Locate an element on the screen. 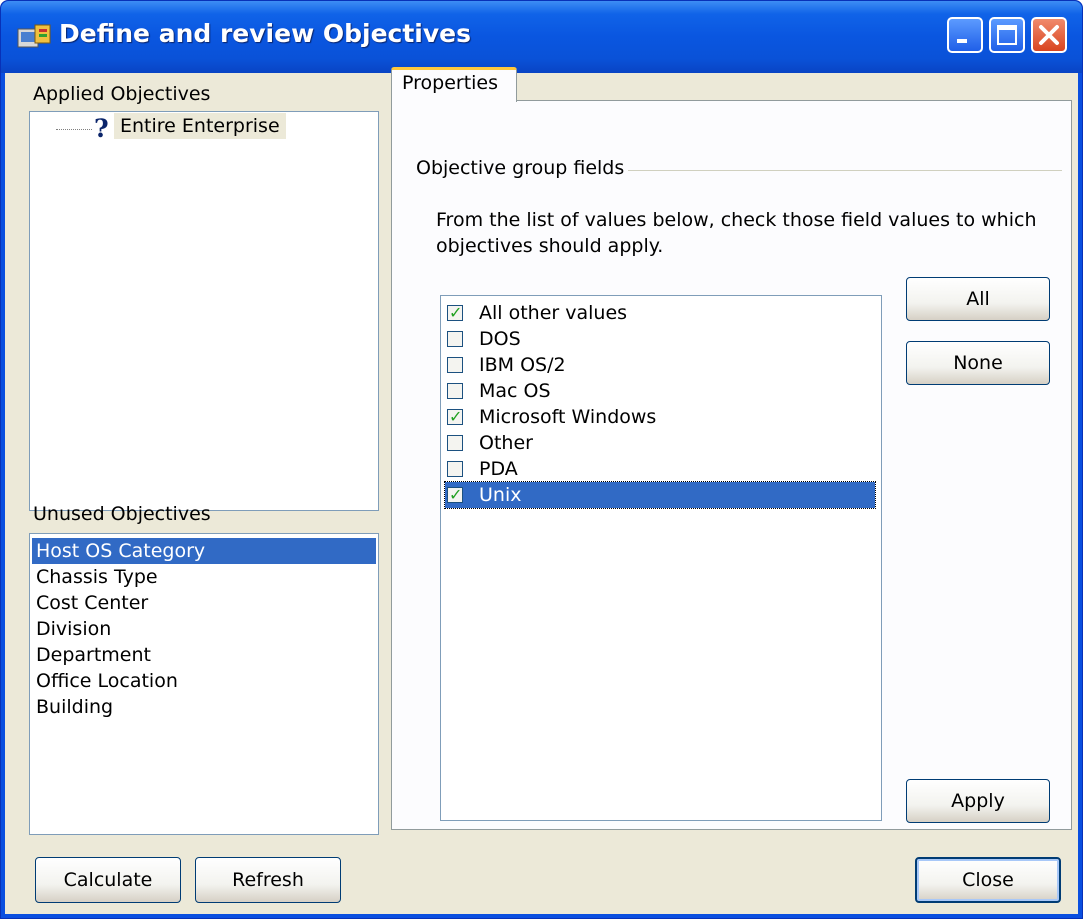  tree-node-entire-enterprise: Entire Enterprise is located at coordinates (200, 126).